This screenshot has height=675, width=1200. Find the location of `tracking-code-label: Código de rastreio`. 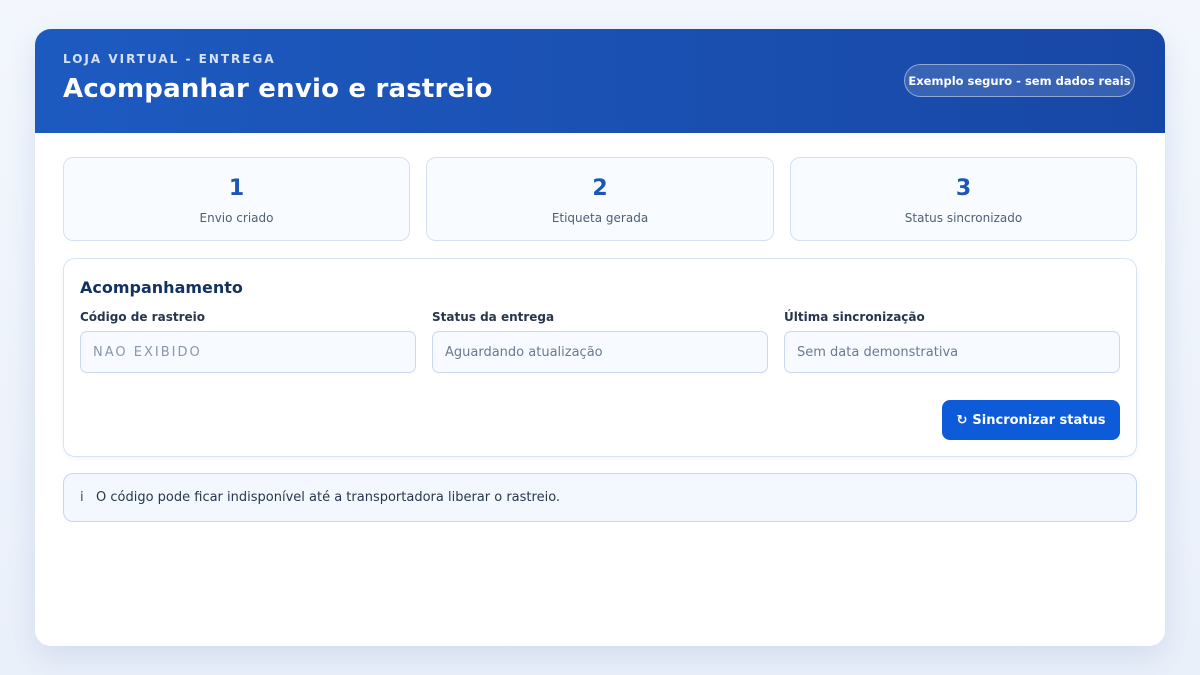

tracking-code-label: Código de rastreio is located at coordinates (142, 317).